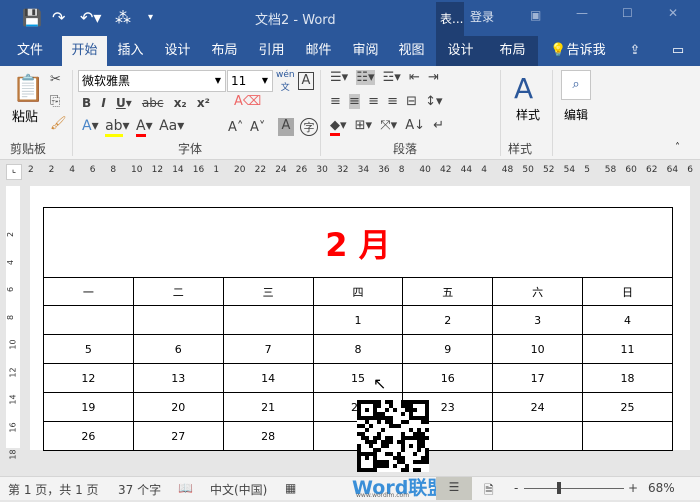  Describe the element at coordinates (318, 51) in the screenshot. I see `tab-mailings: 邮件` at that location.